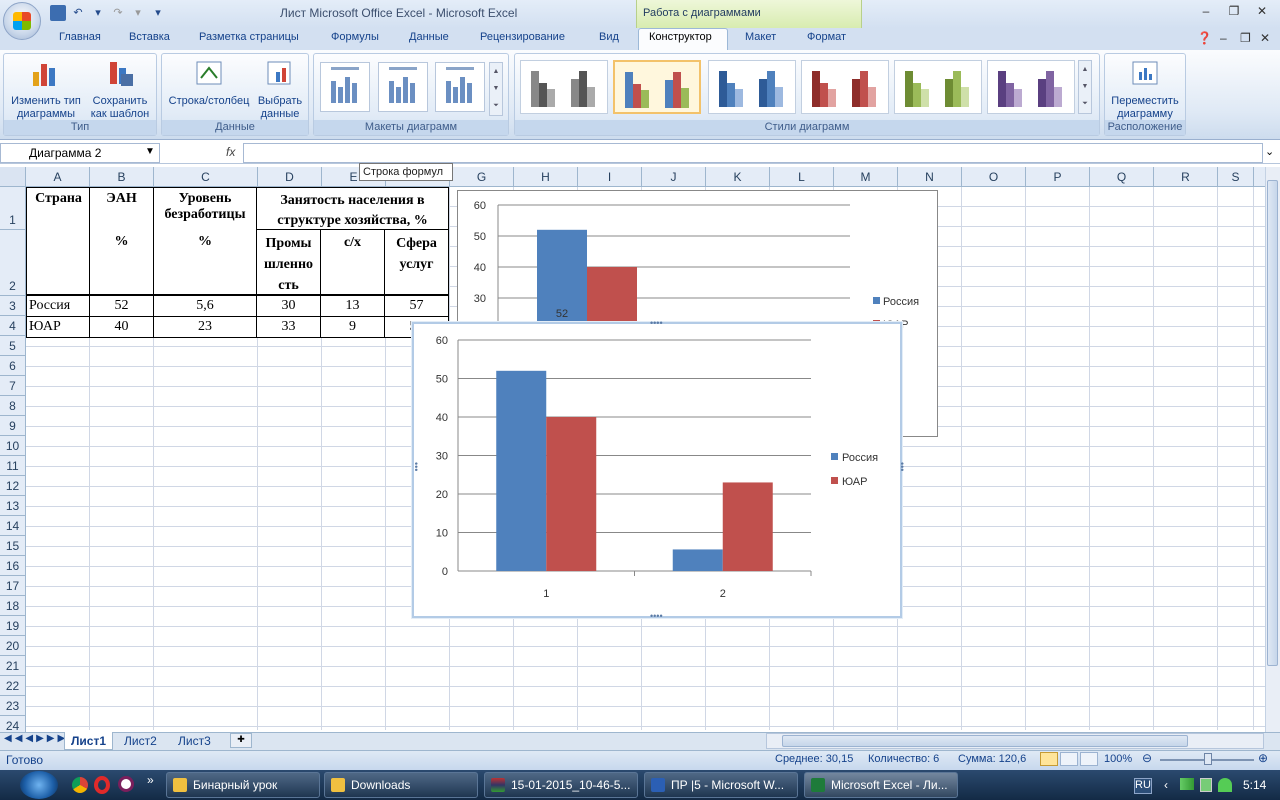 The image size is (1280, 800). I want to click on workbook-restore-icon: ❐, so click(1245, 38).